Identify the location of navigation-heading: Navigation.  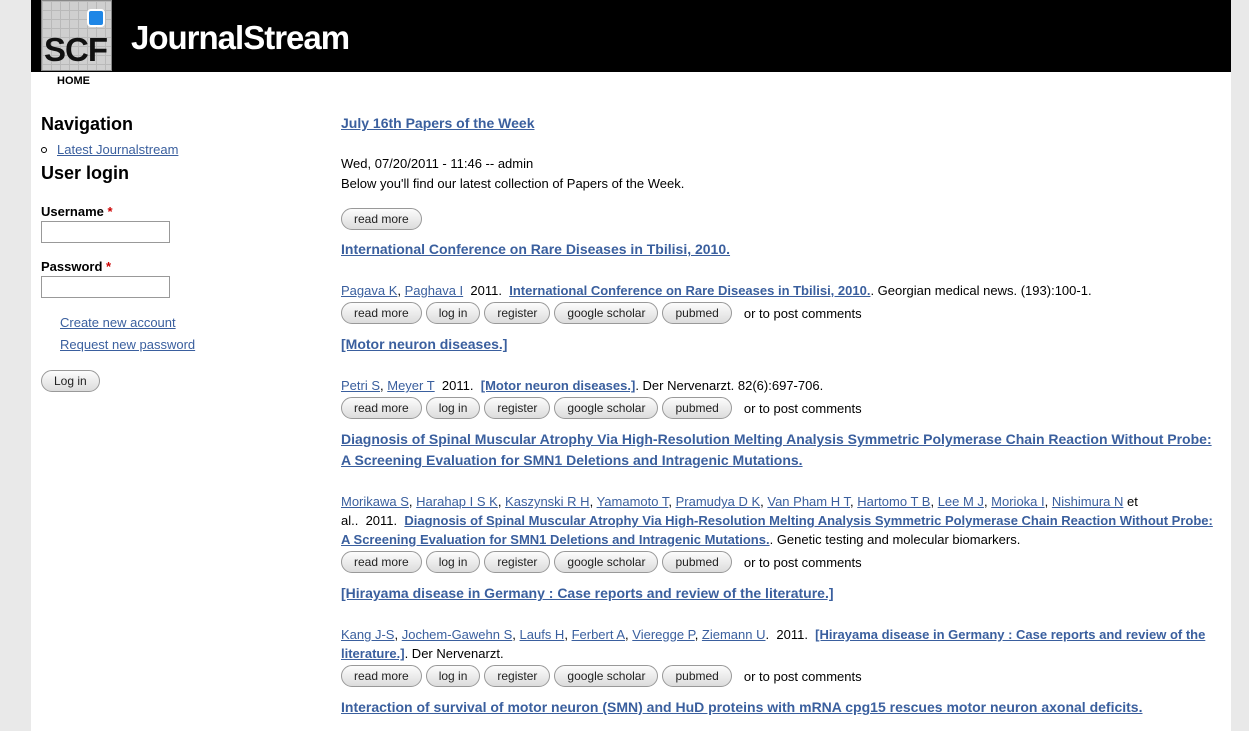
(87, 124).